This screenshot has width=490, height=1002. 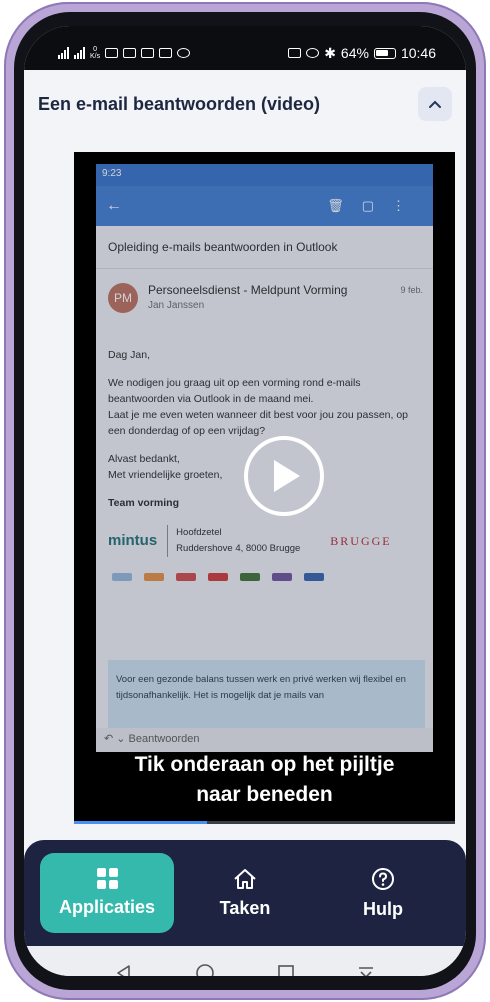 What do you see at coordinates (184, 53) in the screenshot?
I see `whatsapp-icon` at bounding box center [184, 53].